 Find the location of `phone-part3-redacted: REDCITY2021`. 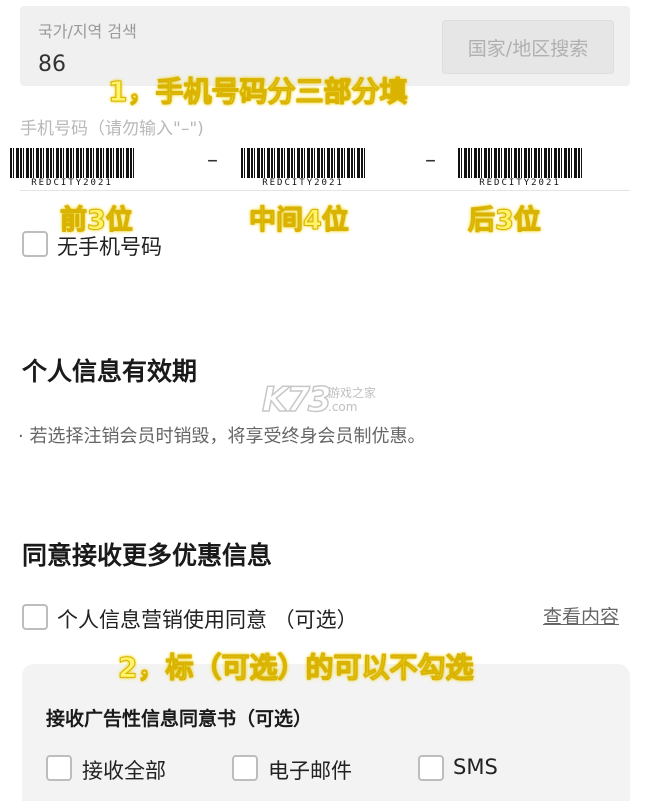

phone-part3-redacted: REDCITY2021 is located at coordinates (520, 169).